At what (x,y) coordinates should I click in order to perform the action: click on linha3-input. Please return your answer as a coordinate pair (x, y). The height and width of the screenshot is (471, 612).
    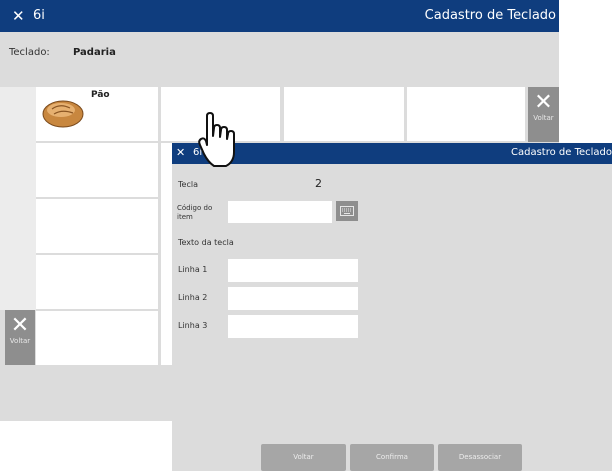
    Looking at the image, I should click on (293, 326).